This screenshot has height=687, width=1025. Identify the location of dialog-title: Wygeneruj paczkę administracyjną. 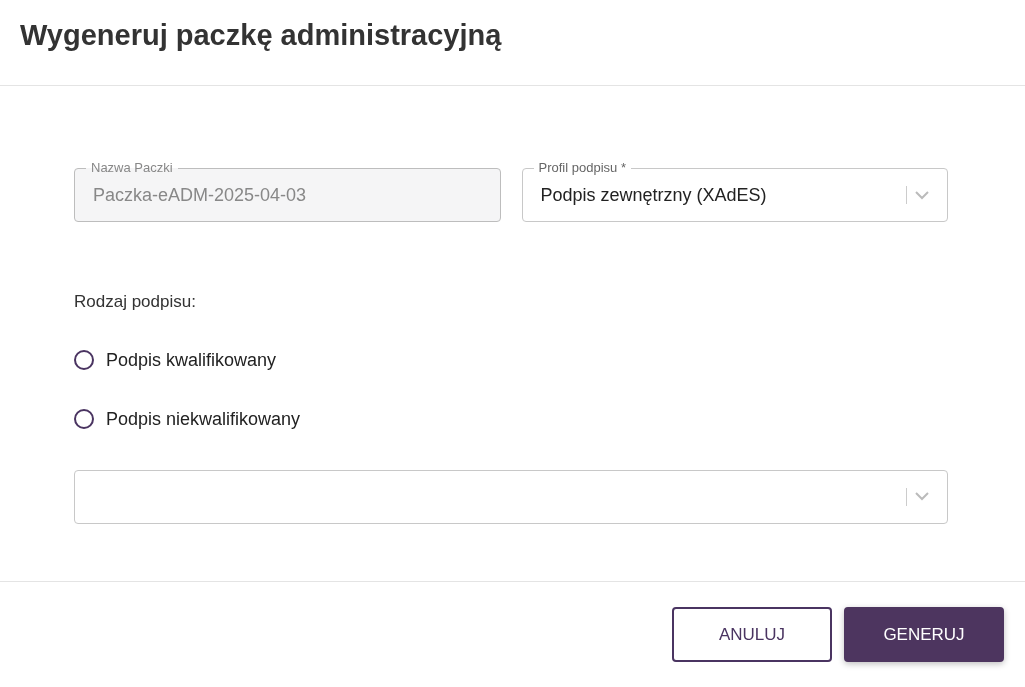
(261, 35).